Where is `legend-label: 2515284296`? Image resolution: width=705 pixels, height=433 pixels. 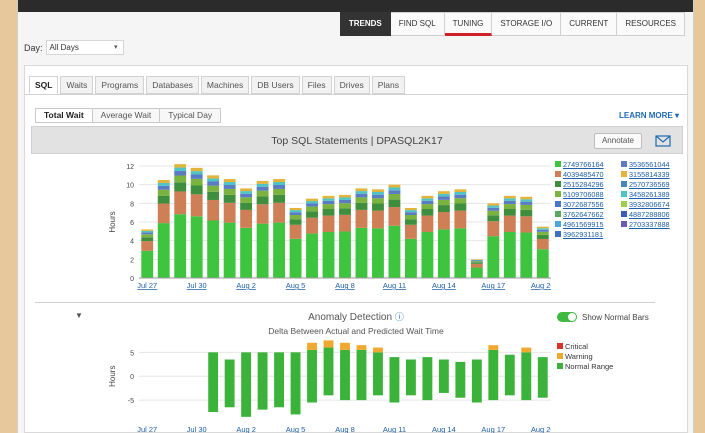 legend-label: 2515284296 is located at coordinates (583, 184).